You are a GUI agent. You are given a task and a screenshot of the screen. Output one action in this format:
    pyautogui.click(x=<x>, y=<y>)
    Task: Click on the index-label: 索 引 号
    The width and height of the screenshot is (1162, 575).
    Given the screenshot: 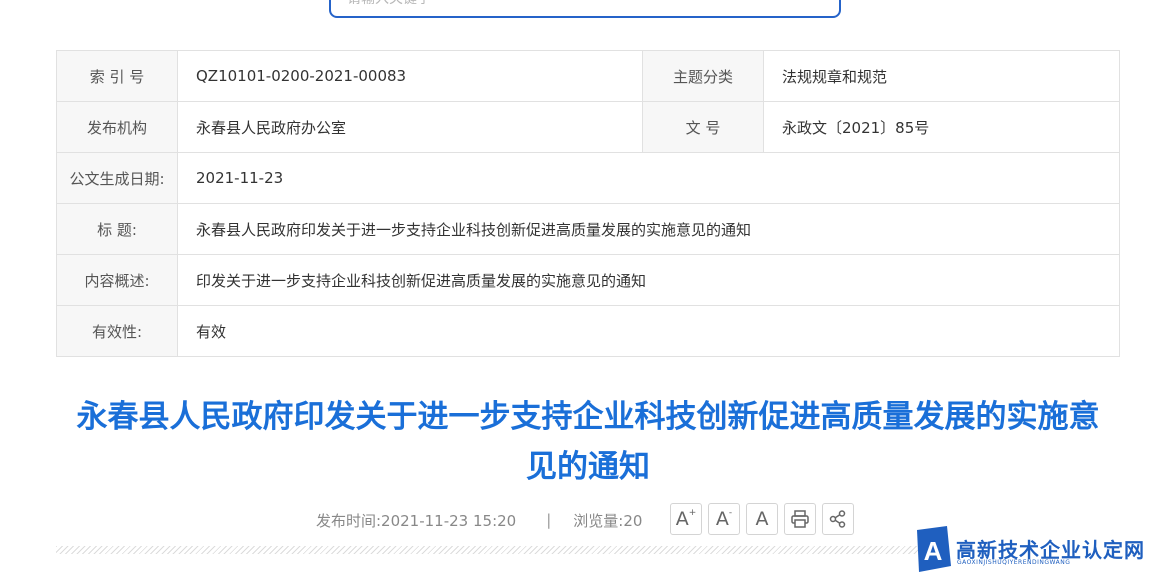 What is the action you would take?
    pyautogui.click(x=117, y=76)
    